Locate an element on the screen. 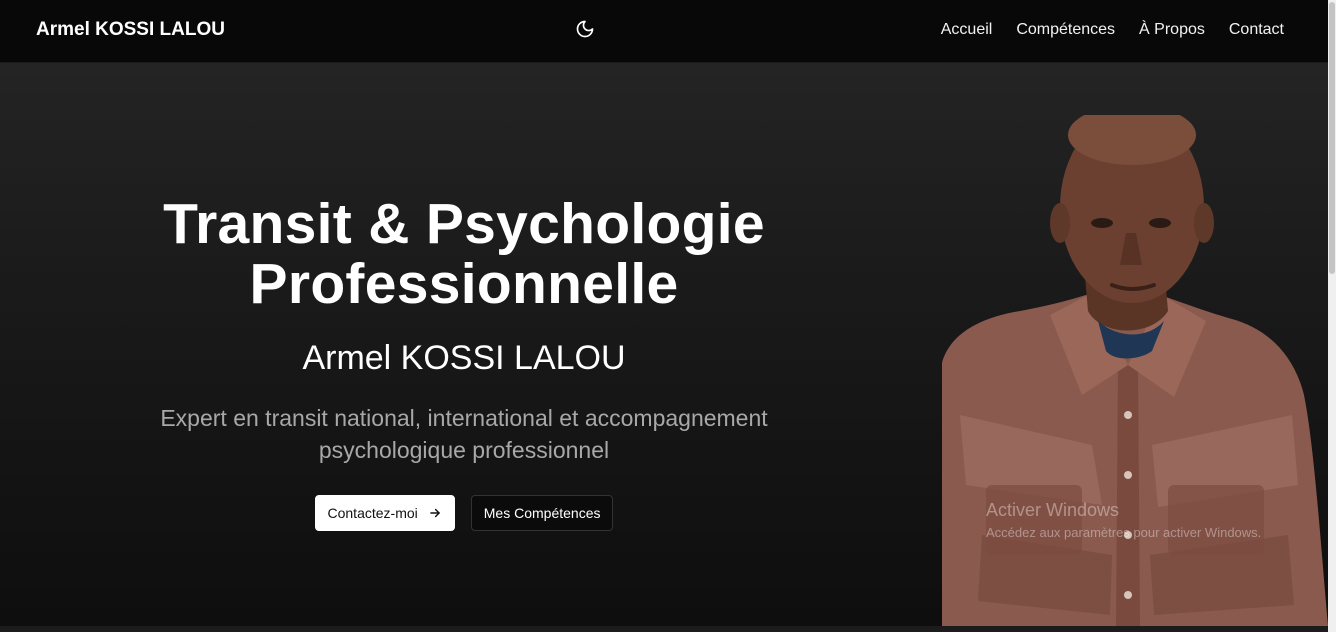 This screenshot has width=1336, height=632. watermark-title: Activer Windows is located at coordinates (1053, 510).